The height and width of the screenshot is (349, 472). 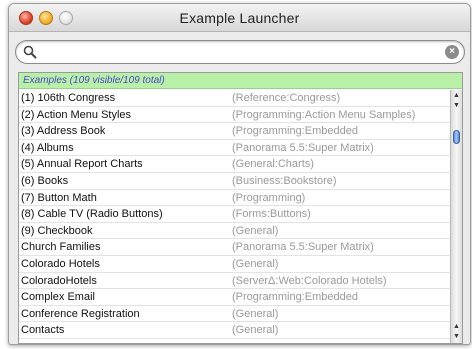 What do you see at coordinates (59, 197) in the screenshot?
I see `list-item-name: (7) Button Math` at bounding box center [59, 197].